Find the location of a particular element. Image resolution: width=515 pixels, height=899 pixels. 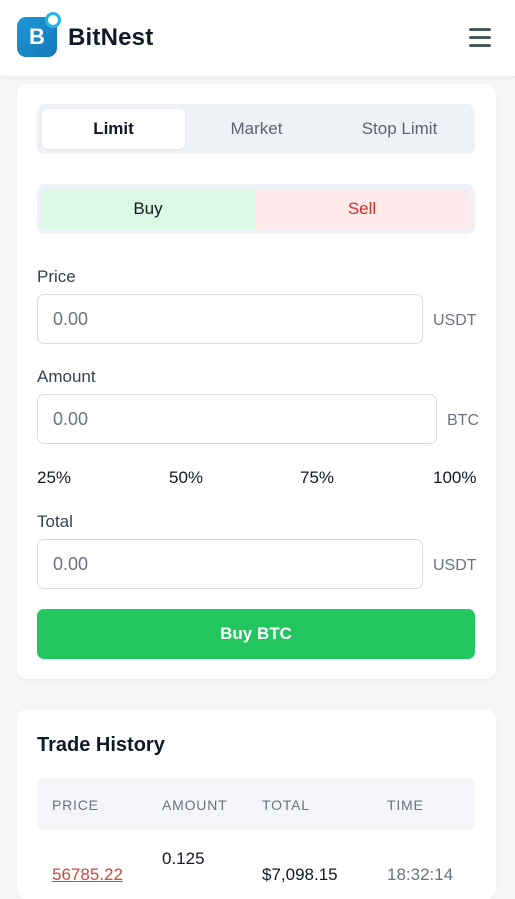

sell-toggle-button: Sell is located at coordinates (362, 209).